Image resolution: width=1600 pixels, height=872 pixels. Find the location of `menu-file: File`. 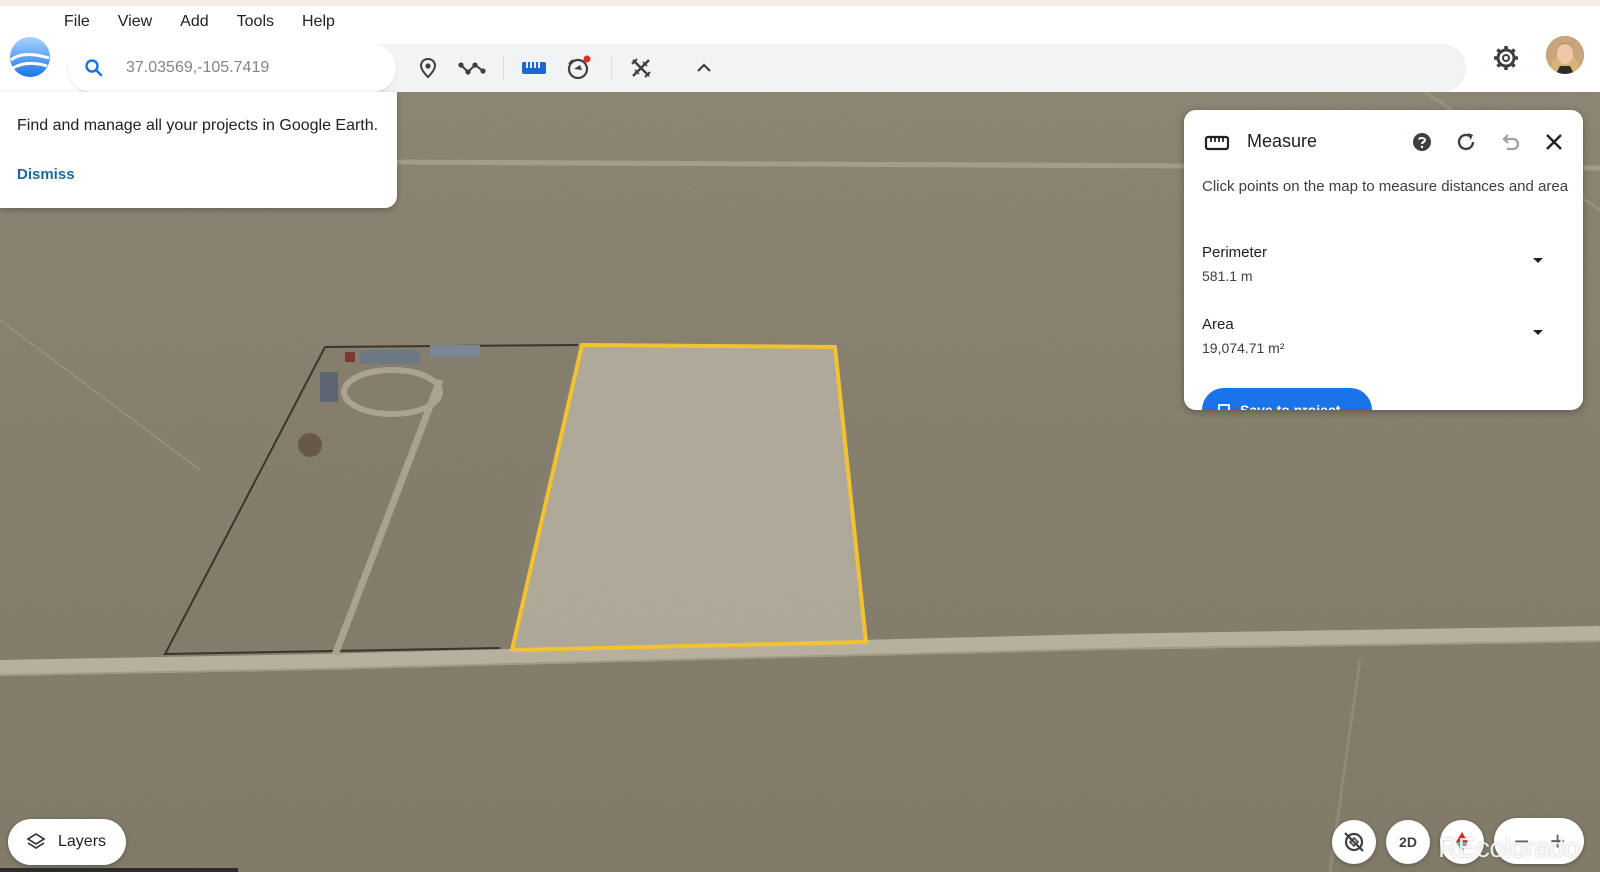

menu-file: File is located at coordinates (77, 22).